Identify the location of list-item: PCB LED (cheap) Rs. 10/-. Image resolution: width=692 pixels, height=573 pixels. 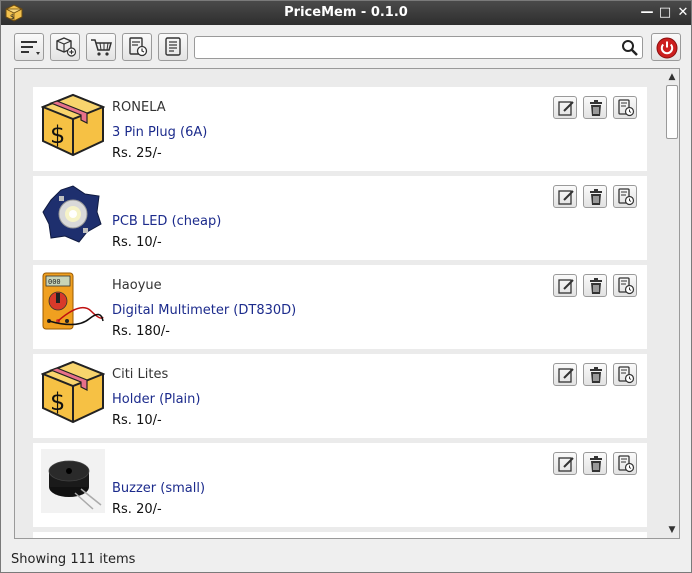
(340, 218).